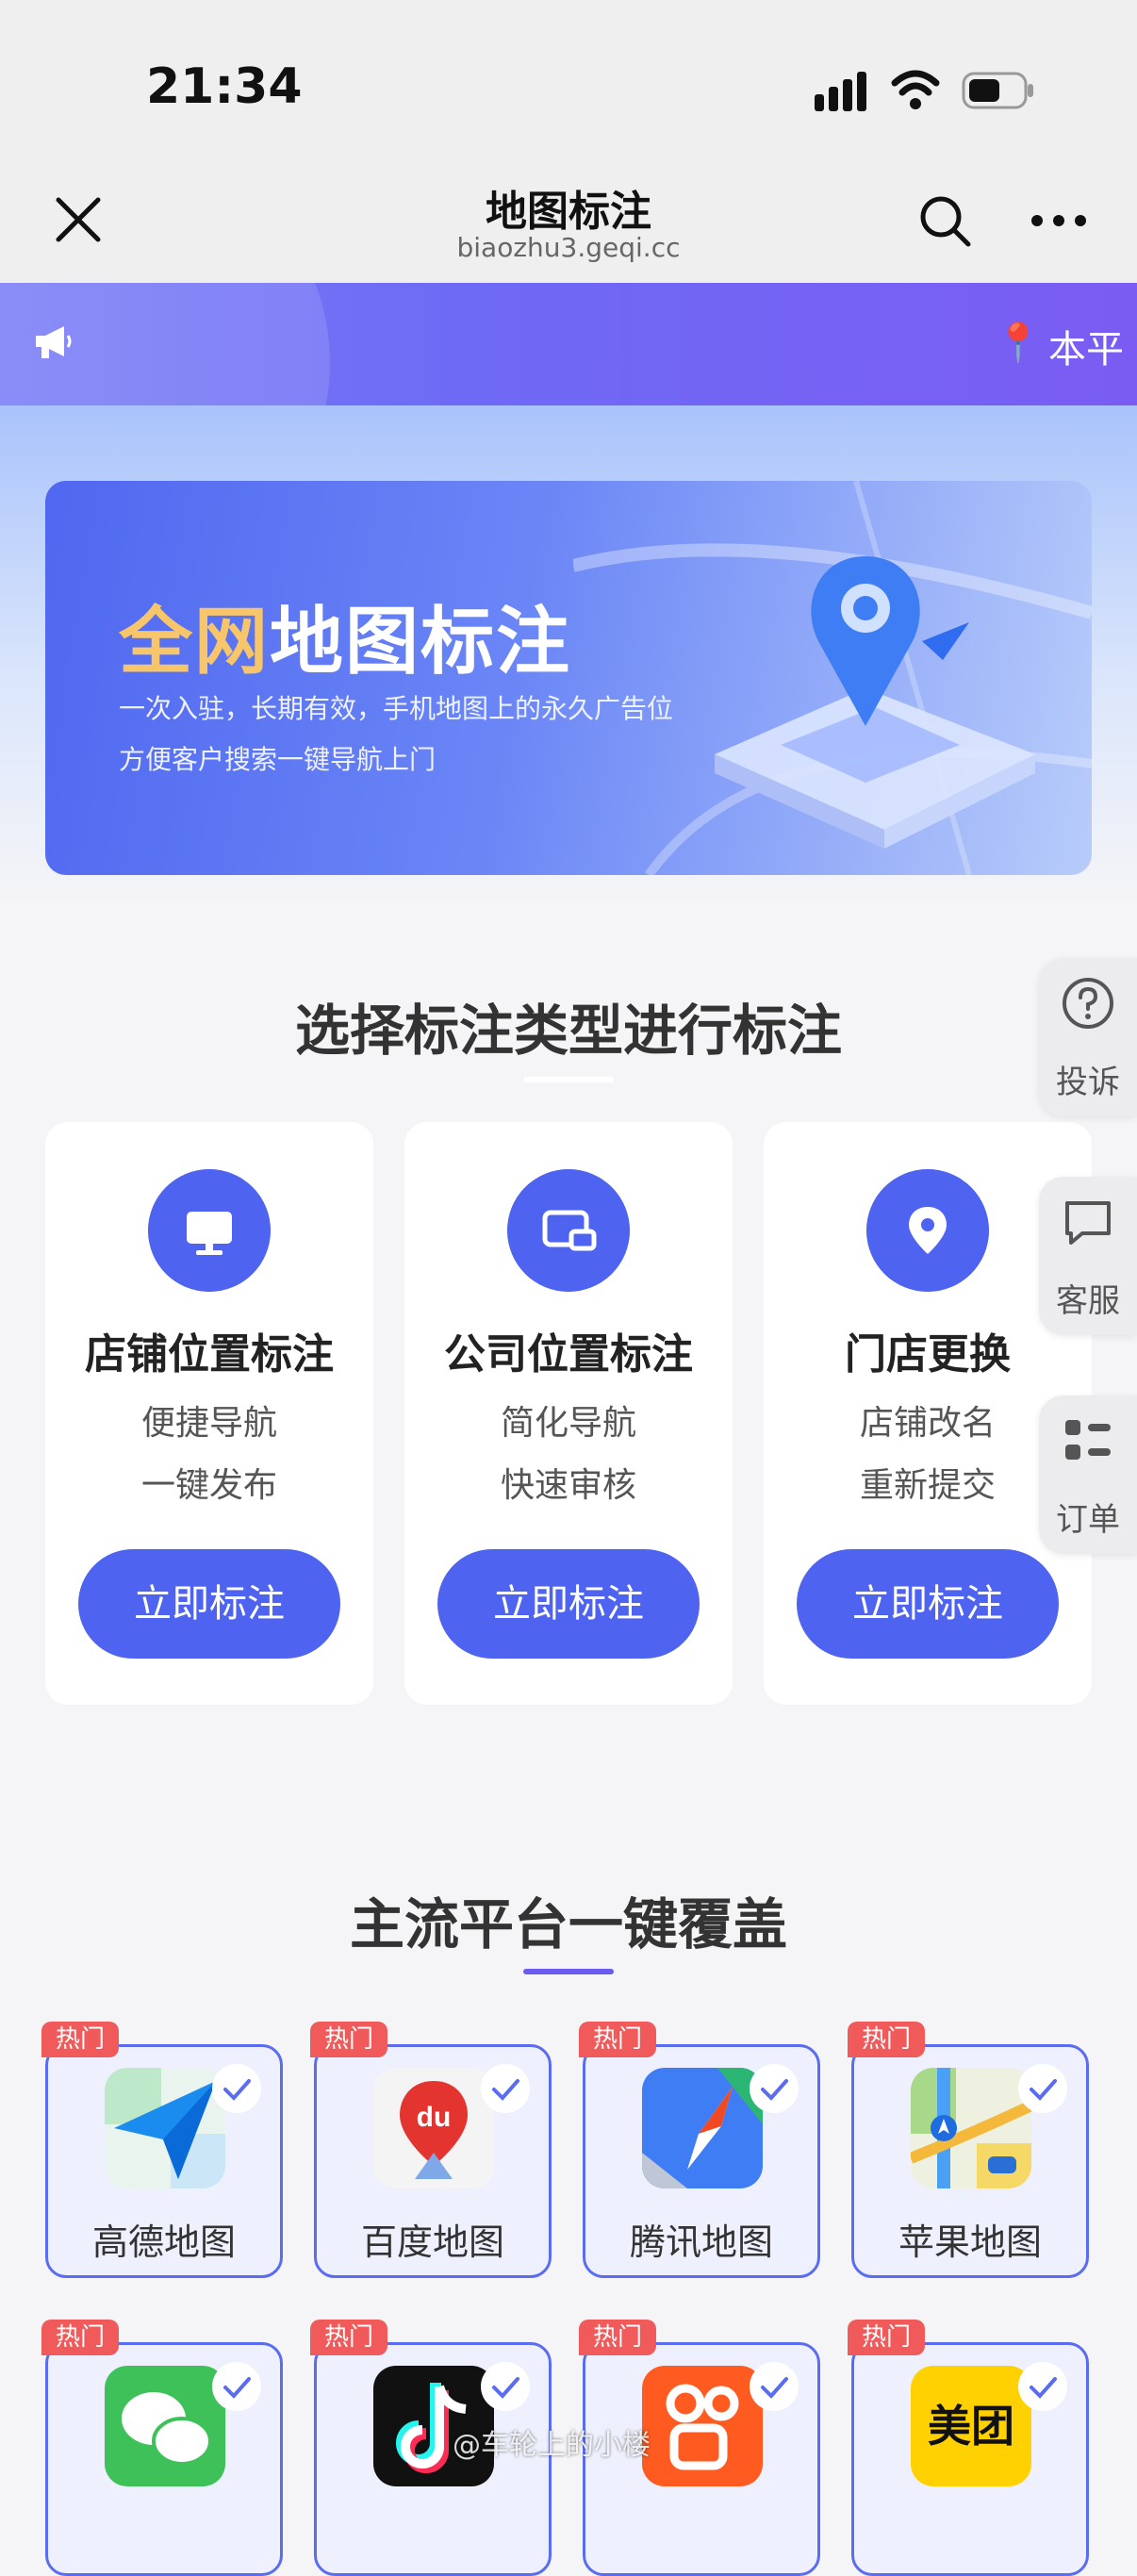 Image resolution: width=1137 pixels, height=2576 pixels. What do you see at coordinates (346, 642) in the screenshot?
I see `banner-title: 全网地图标注` at bounding box center [346, 642].